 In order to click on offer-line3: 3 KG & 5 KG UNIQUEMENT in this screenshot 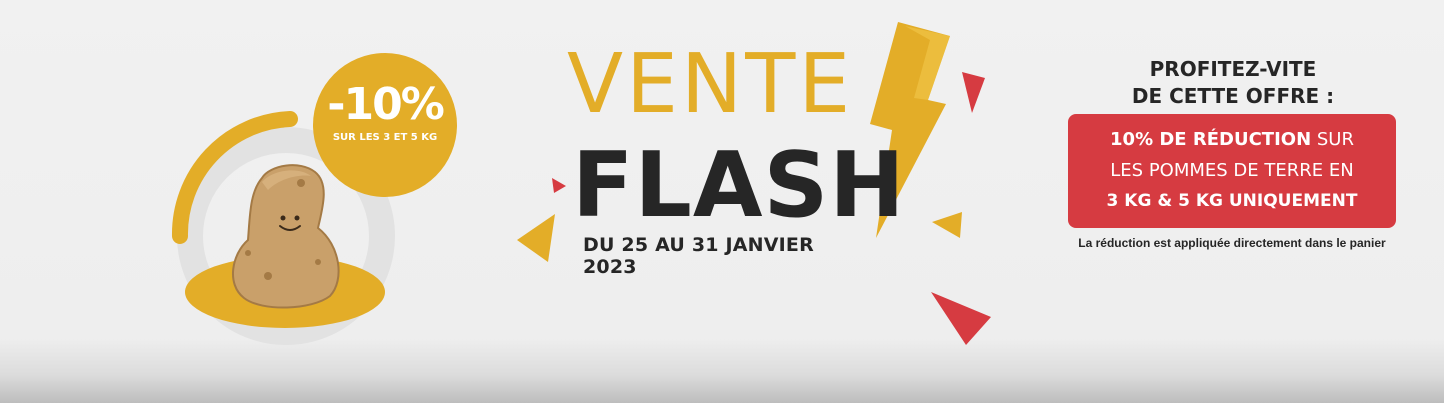, I will do `click(1232, 201)`.